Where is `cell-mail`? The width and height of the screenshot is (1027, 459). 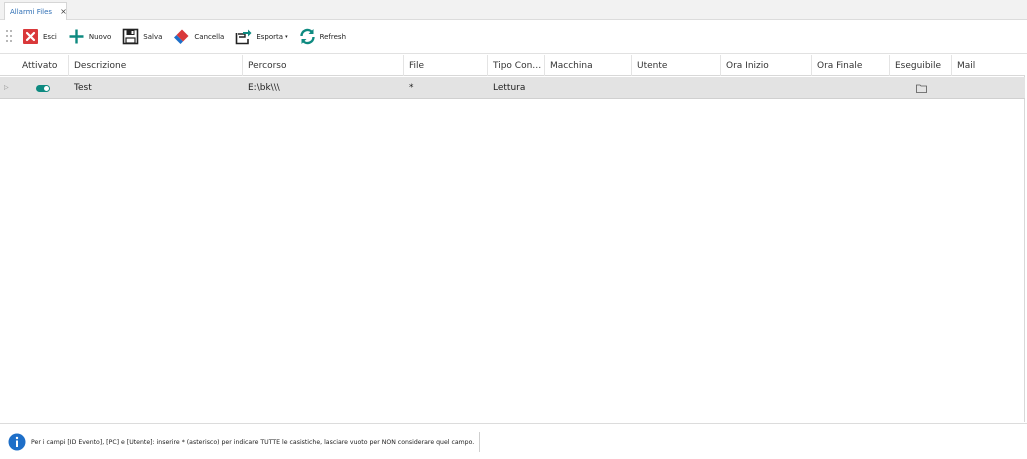 cell-mail is located at coordinates (988, 88).